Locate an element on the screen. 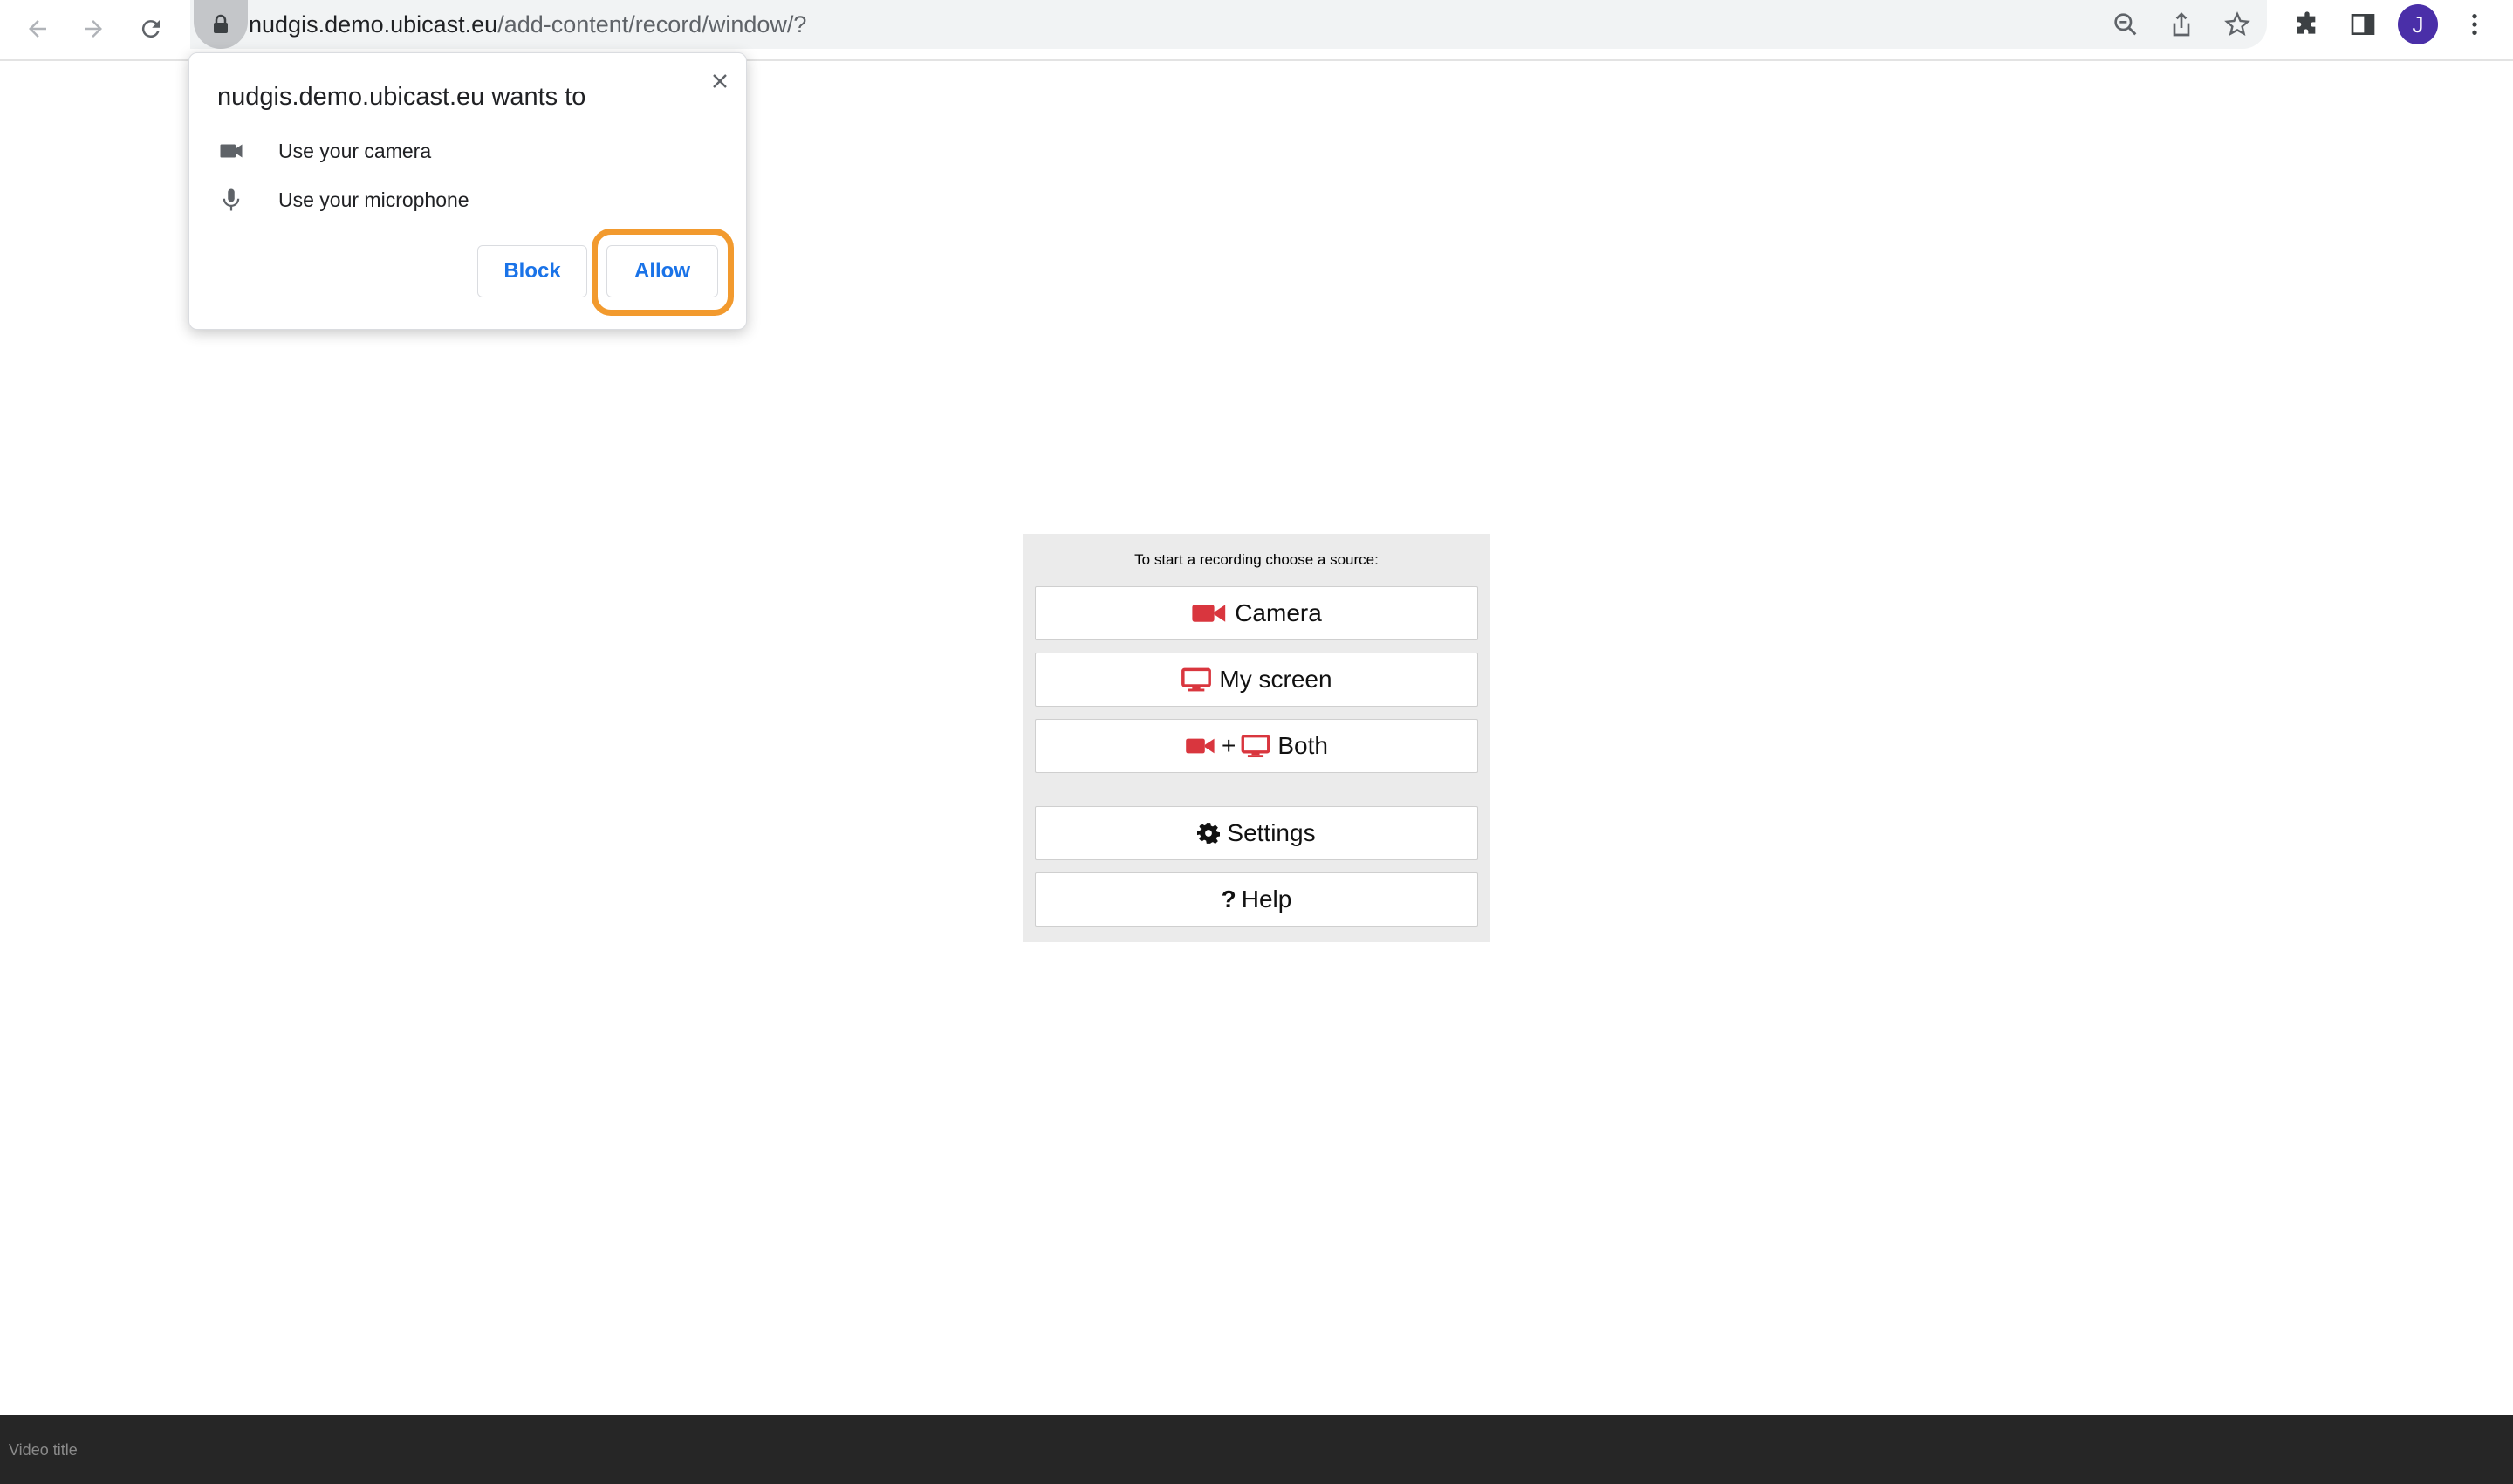  close-icon is located at coordinates (720, 81).